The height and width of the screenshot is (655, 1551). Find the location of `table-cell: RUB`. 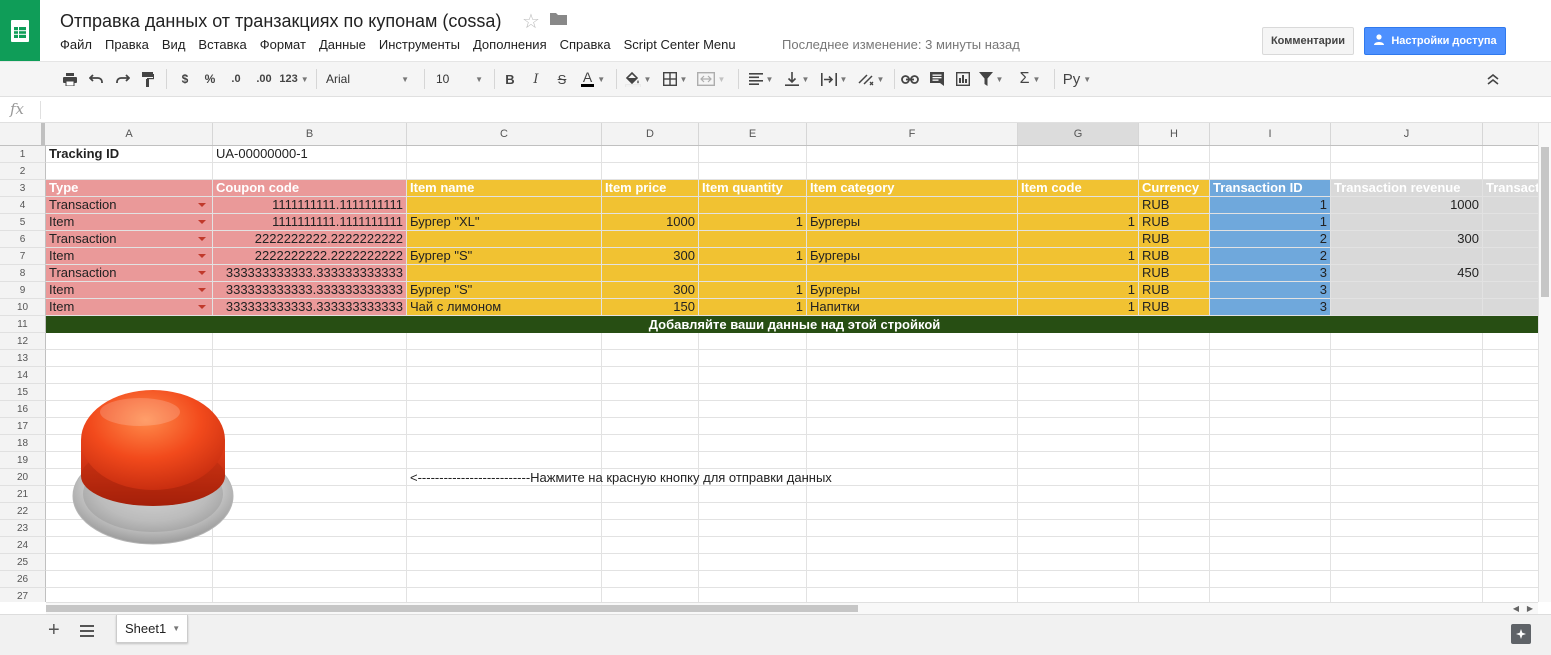

table-cell: RUB is located at coordinates (1174, 222).